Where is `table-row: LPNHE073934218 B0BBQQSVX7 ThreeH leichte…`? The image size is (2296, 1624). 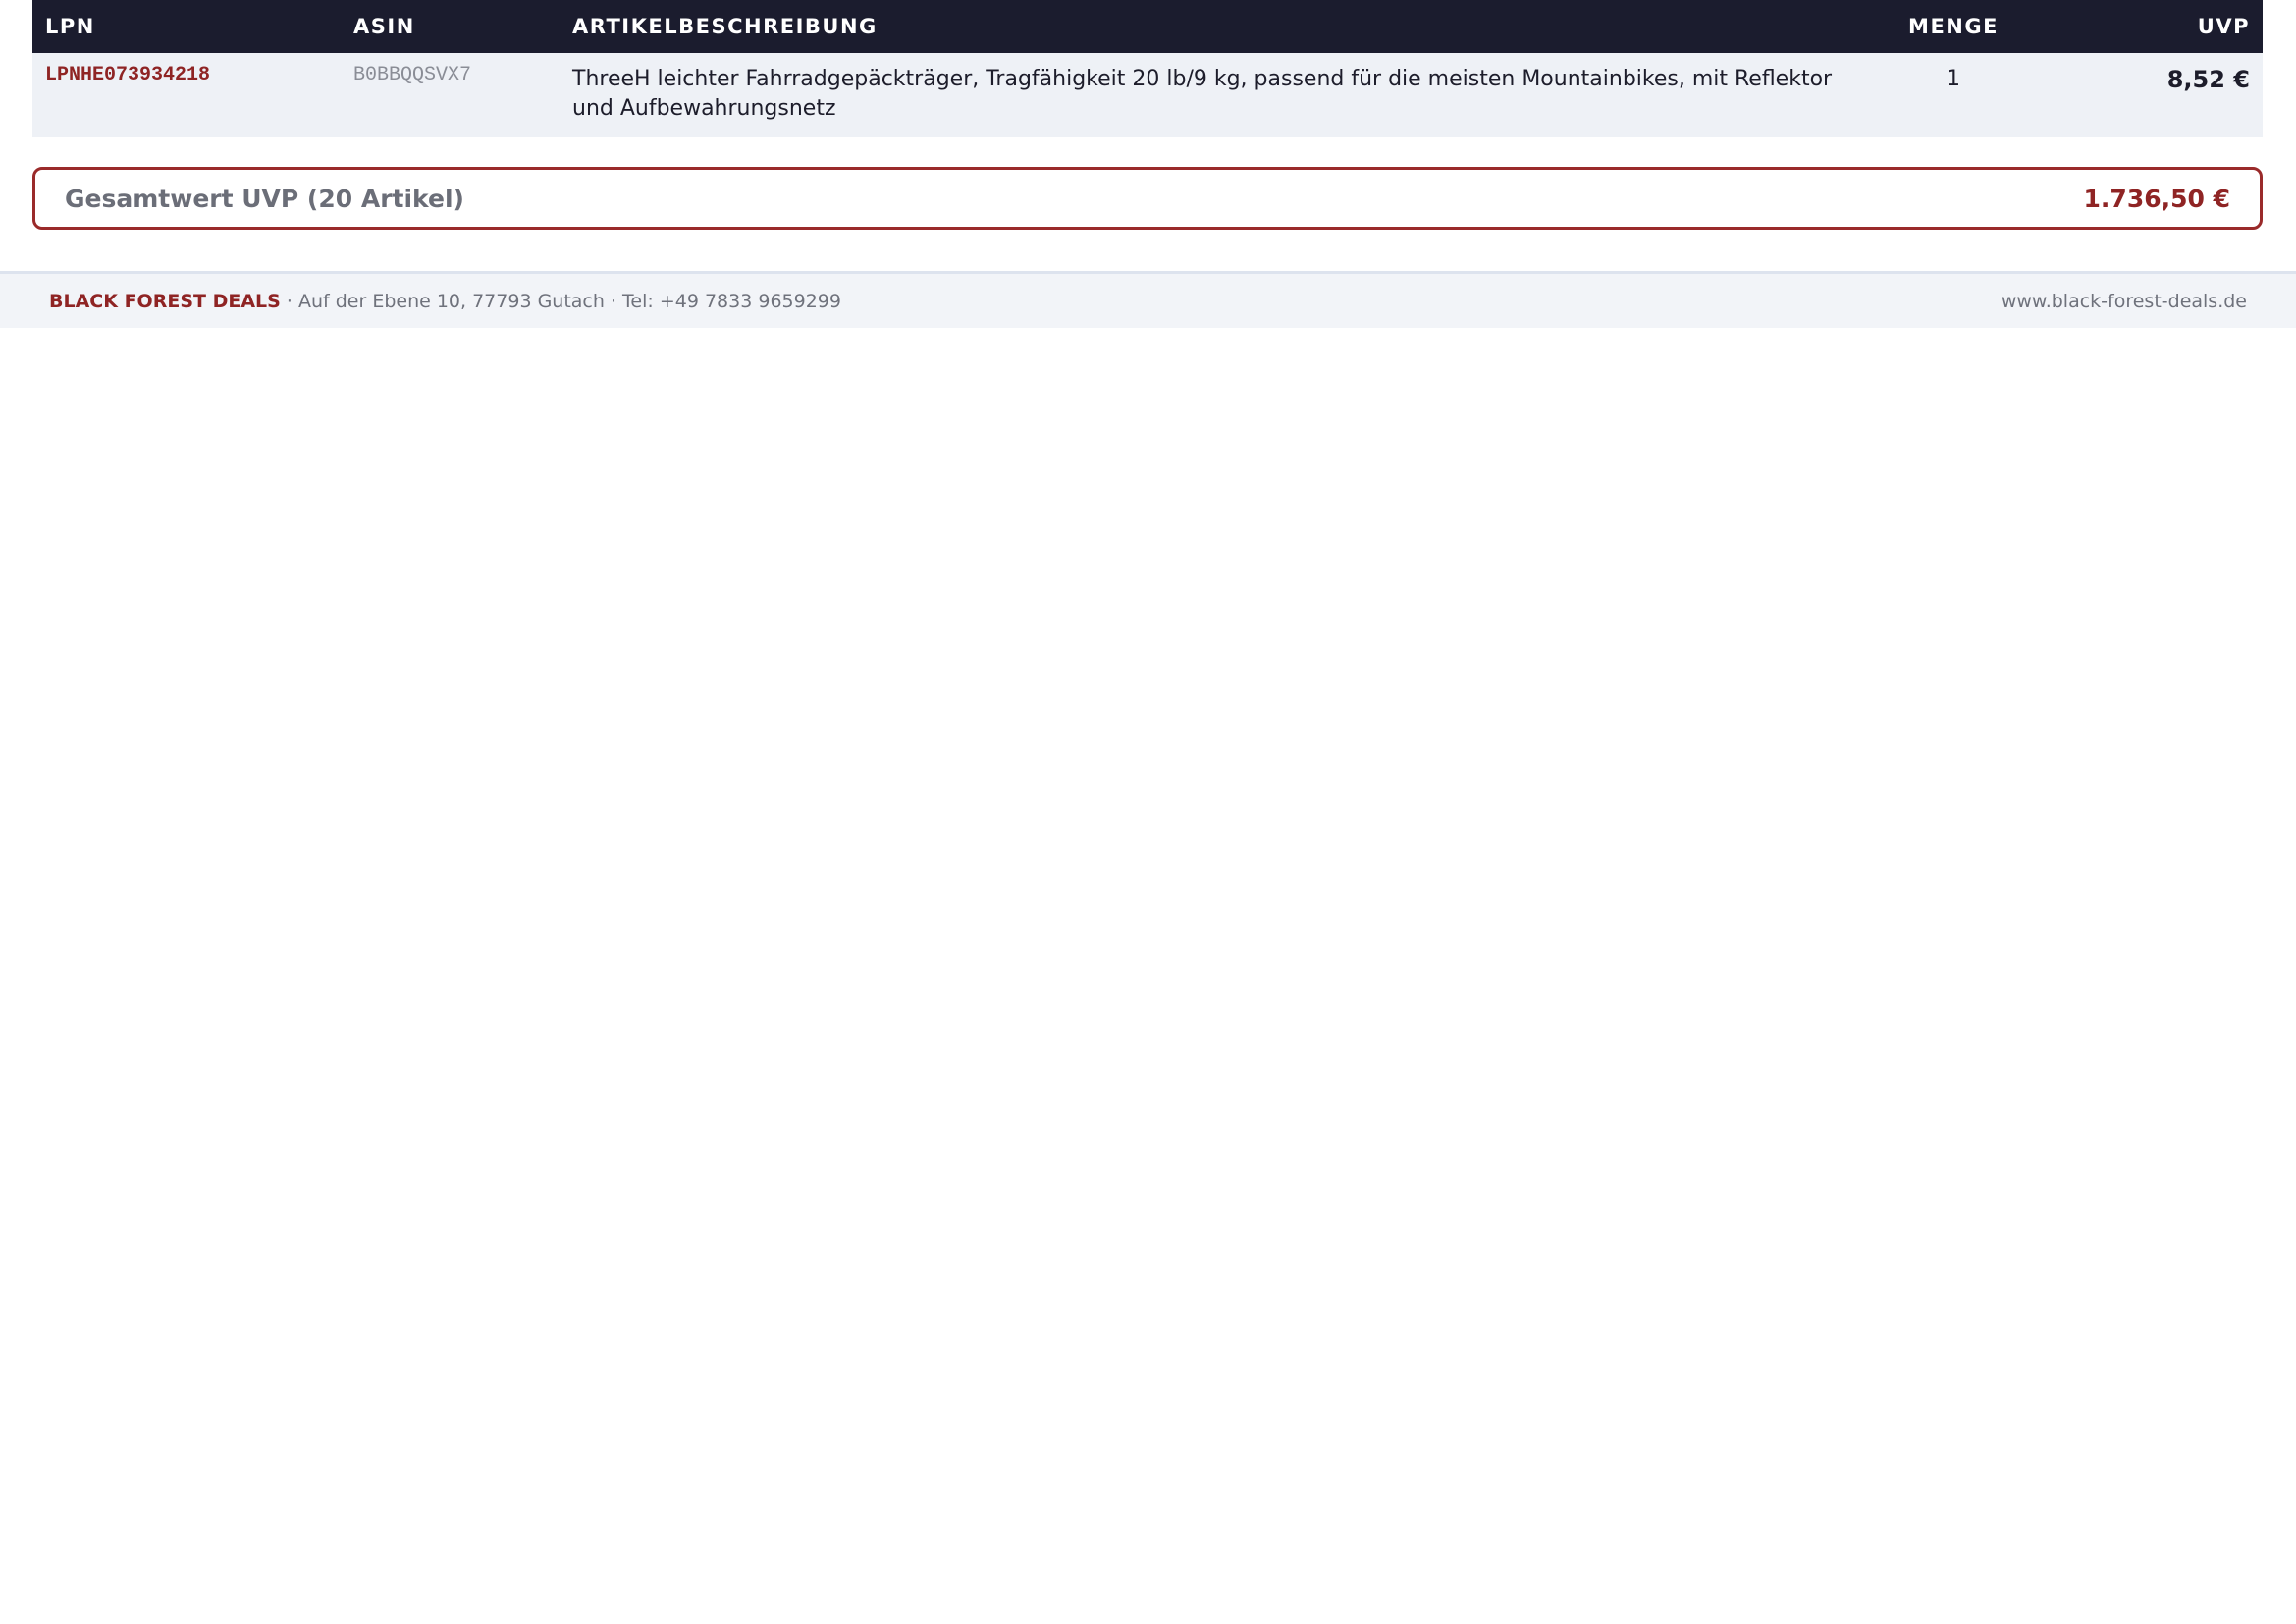
table-row: LPNHE073934218 B0BBQQSVX7 ThreeH leichte… is located at coordinates (1147, 95).